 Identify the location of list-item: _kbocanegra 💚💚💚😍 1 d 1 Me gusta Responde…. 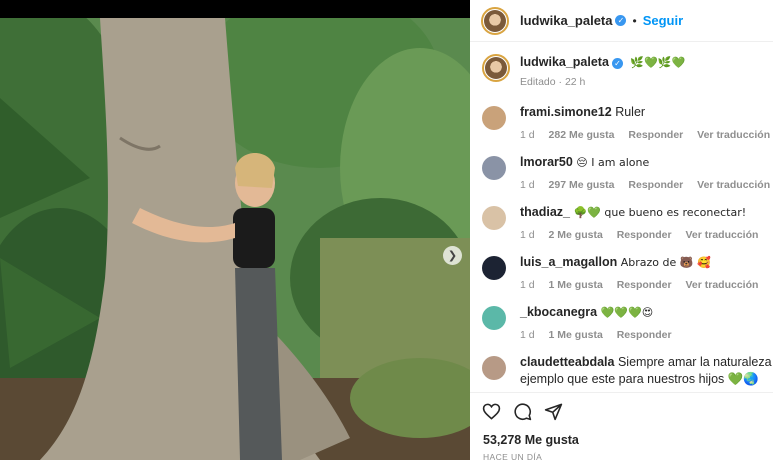
(627, 322).